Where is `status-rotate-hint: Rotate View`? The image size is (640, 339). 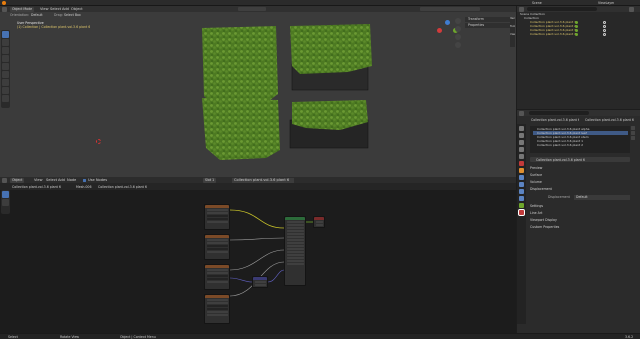
status-rotate-hint: Rotate View is located at coordinates (70, 337).